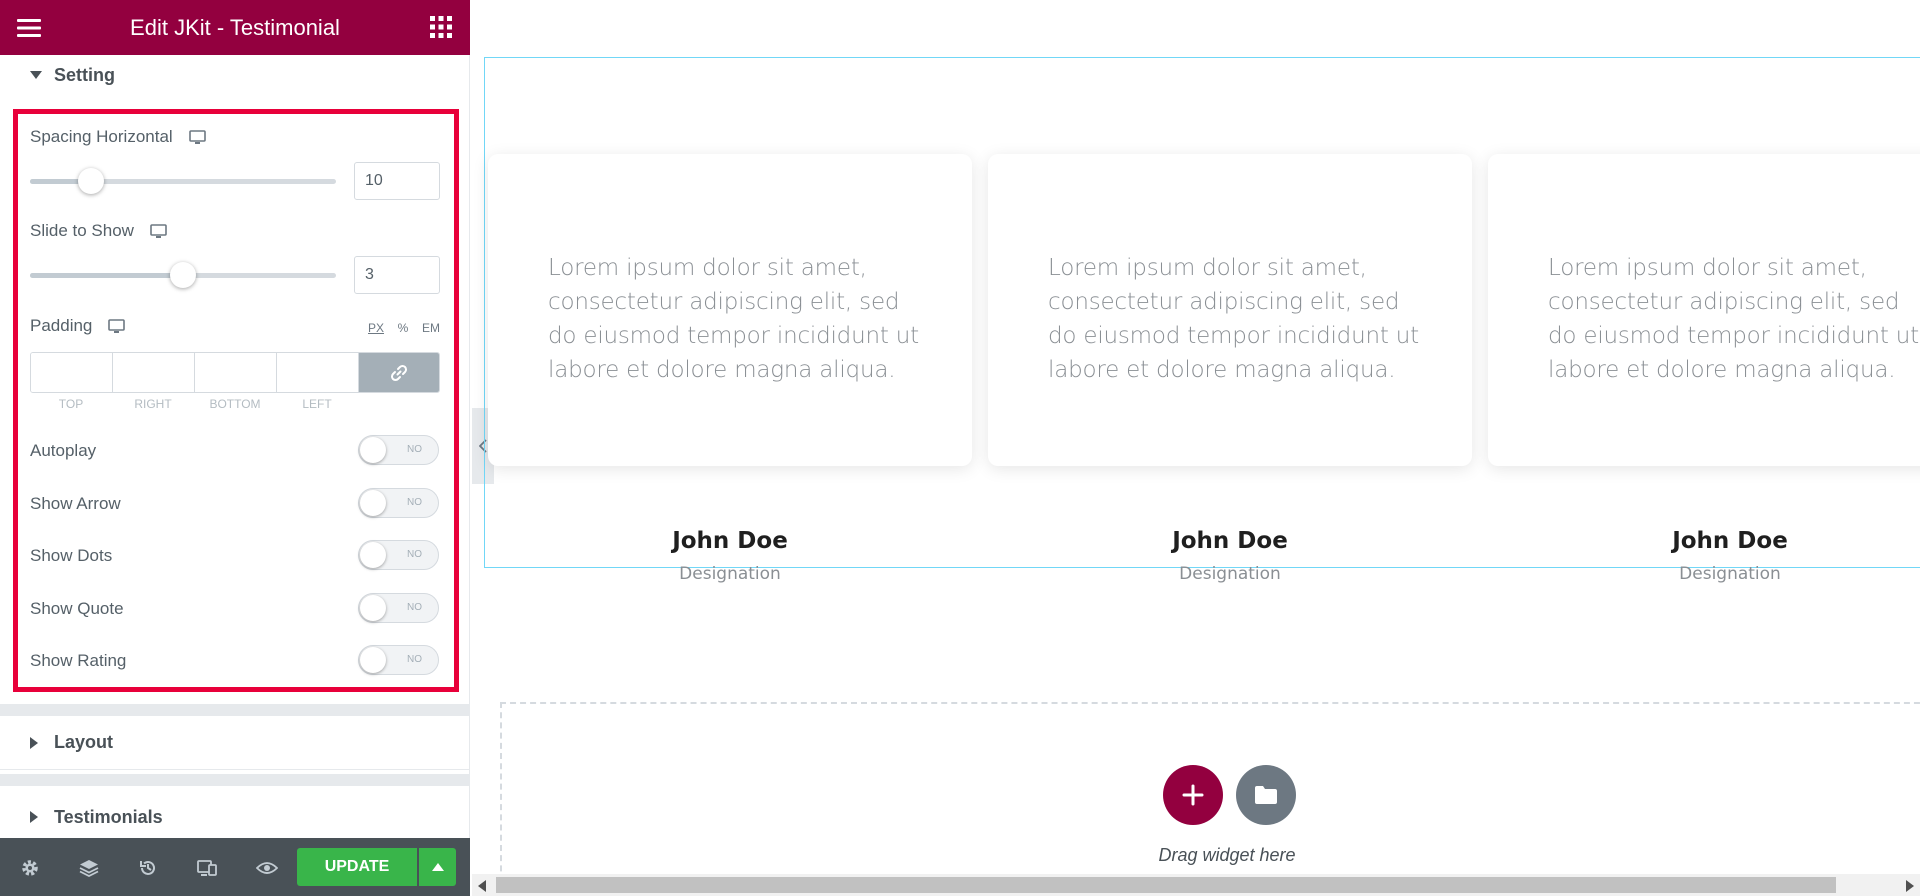 This screenshot has height=896, width=1920. Describe the element at coordinates (376, 328) in the screenshot. I see `unit-px: PX` at that location.